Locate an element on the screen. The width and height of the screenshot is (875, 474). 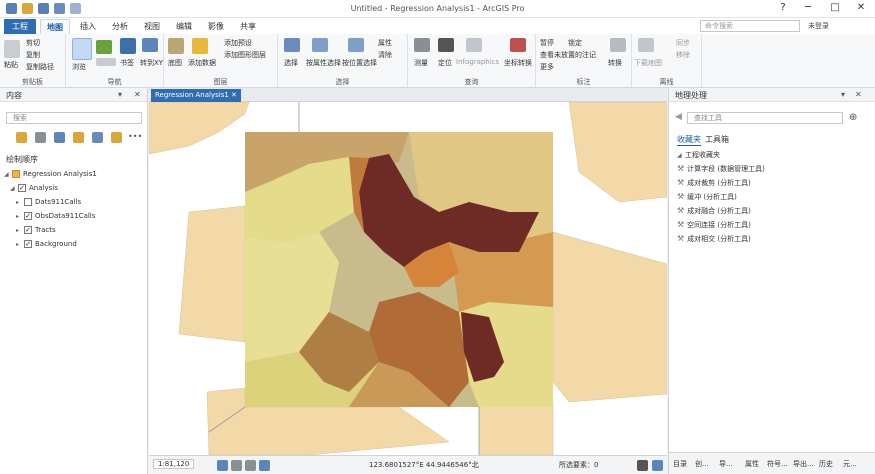
tool-item: ⚒ 空间连接 (分析工具) is located at coordinates (714, 225).